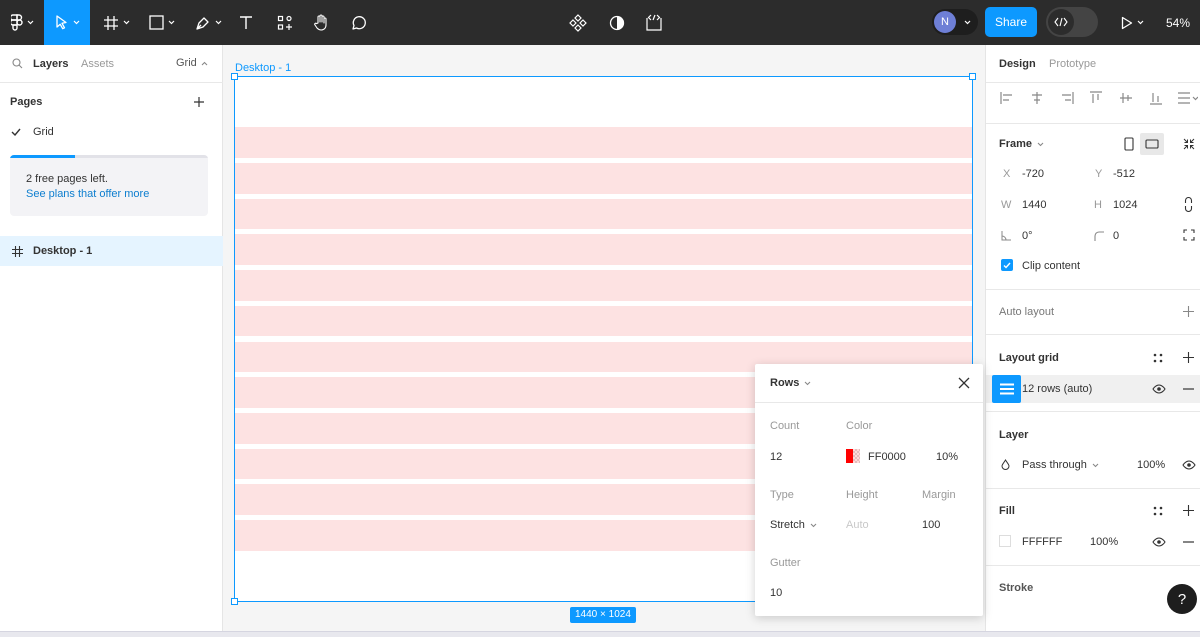  I want to click on grid-type-dropdown: Rows, so click(790, 383).